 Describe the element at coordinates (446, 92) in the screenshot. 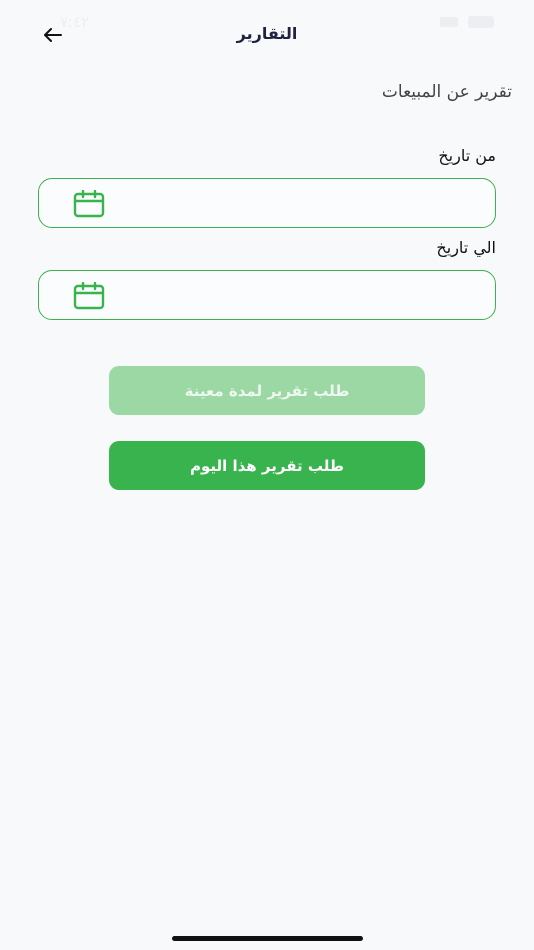

I see `section-title: تقرير عن المبيعات` at that location.